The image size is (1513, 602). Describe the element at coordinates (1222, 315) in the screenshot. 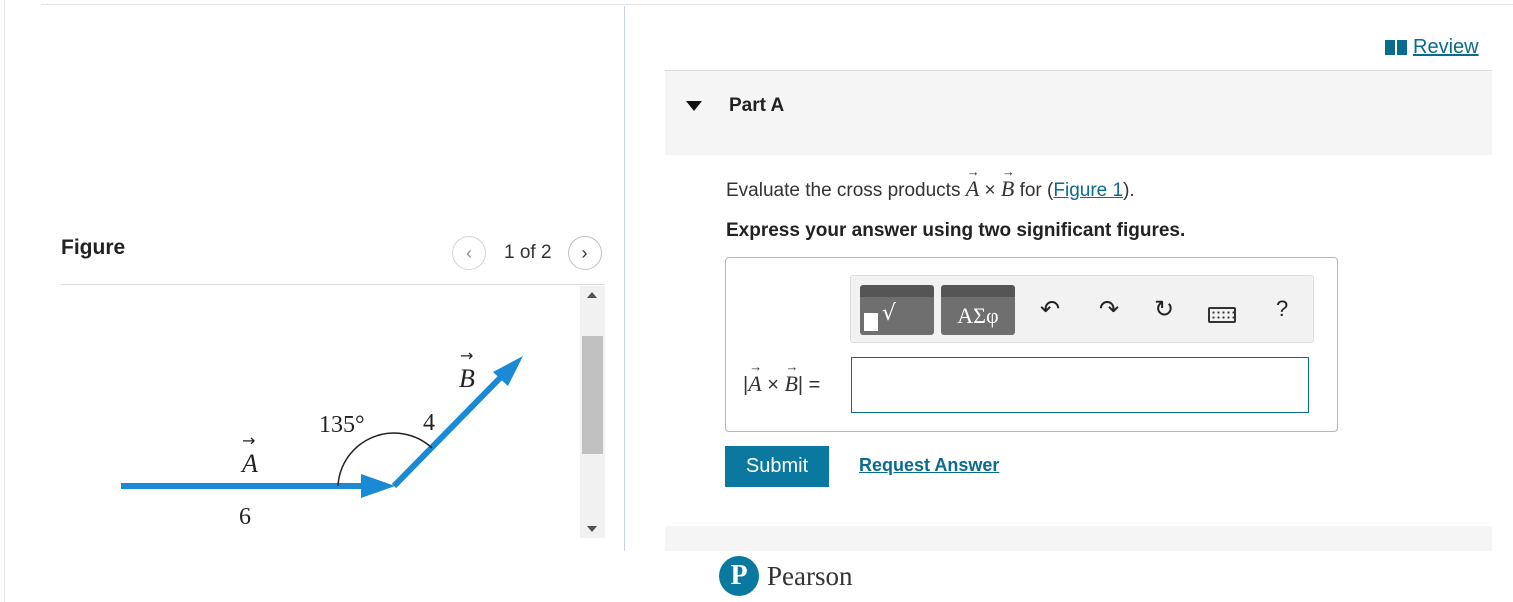

I see `keyboard-icon` at that location.